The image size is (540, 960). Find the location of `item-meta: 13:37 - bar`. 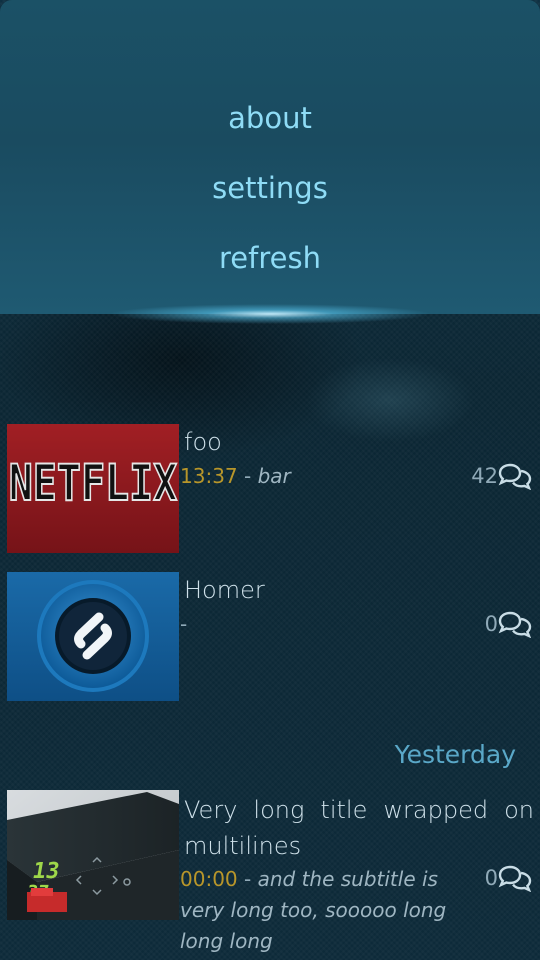

item-meta: 13:37 - bar is located at coordinates (235, 476).